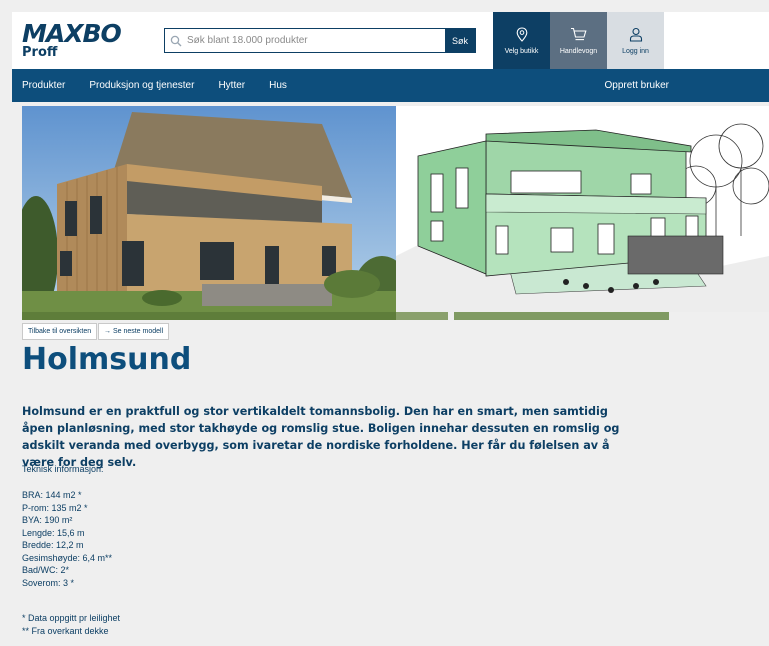 The height and width of the screenshot is (646, 769). Describe the element at coordinates (521, 51) in the screenshot. I see `store-label: Velg butikk` at that location.